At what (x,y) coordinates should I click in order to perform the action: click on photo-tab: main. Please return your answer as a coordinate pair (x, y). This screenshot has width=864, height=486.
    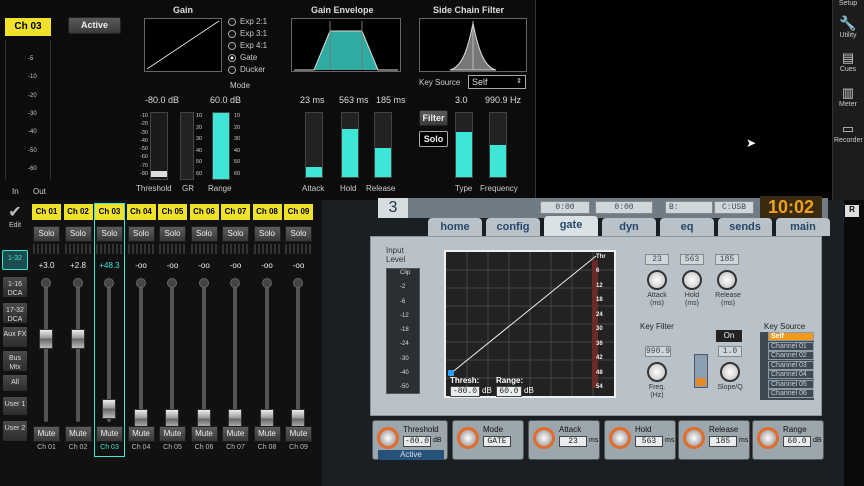
    Looking at the image, I should click on (803, 227).